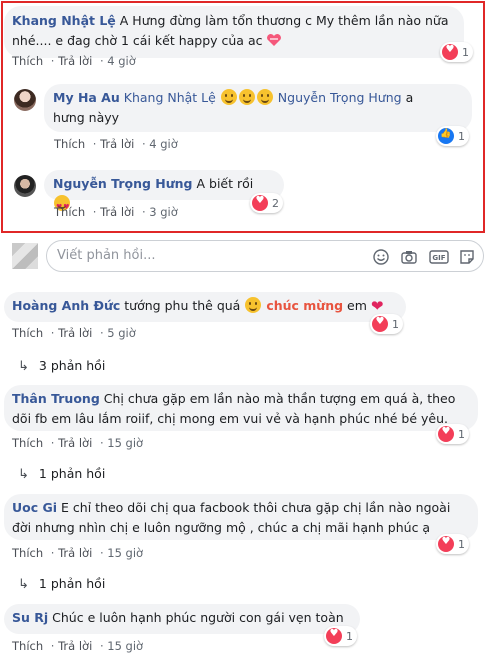 This screenshot has height=657, width=488. Describe the element at coordinates (123, 183) in the screenshot. I see `reply-author: Nguyễn Trọng Hưng` at that location.